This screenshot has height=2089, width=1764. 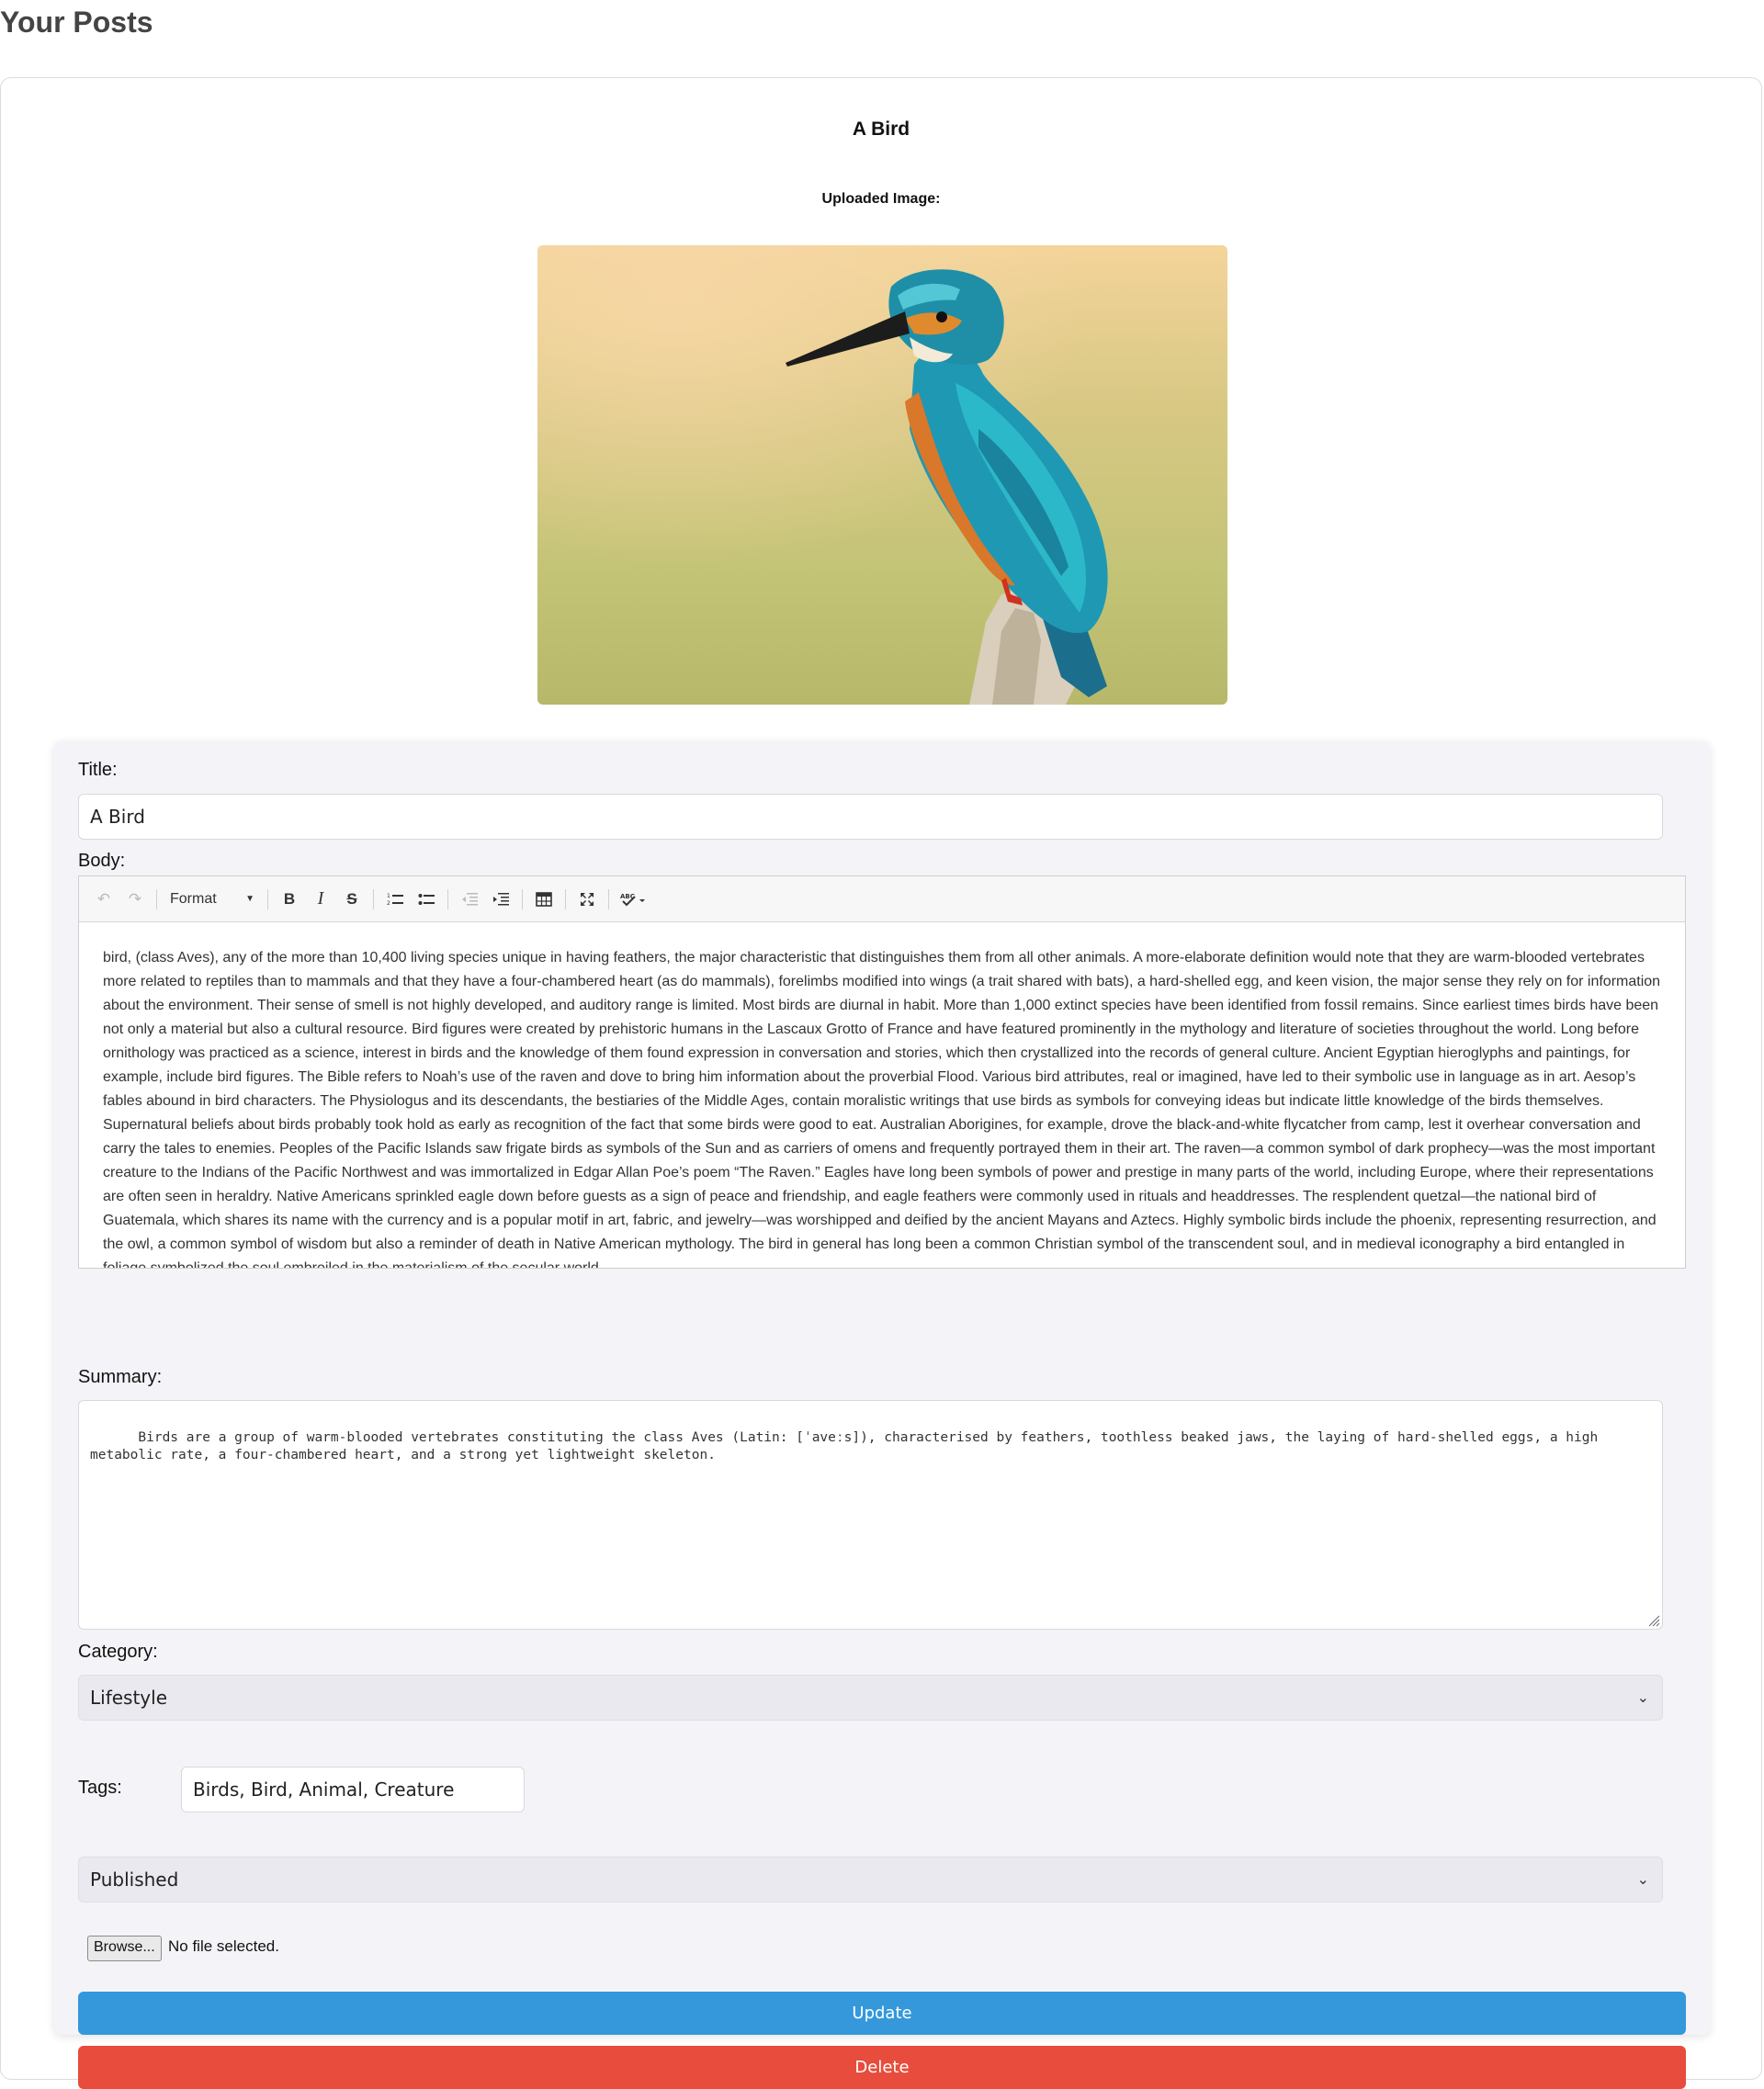 I want to click on table-icon, so click(x=544, y=899).